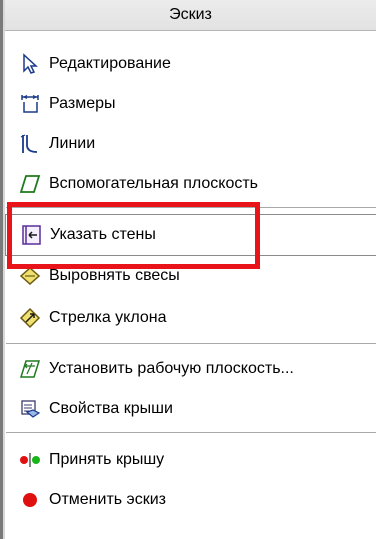  I want to click on dimensions-icon, so click(30, 104).